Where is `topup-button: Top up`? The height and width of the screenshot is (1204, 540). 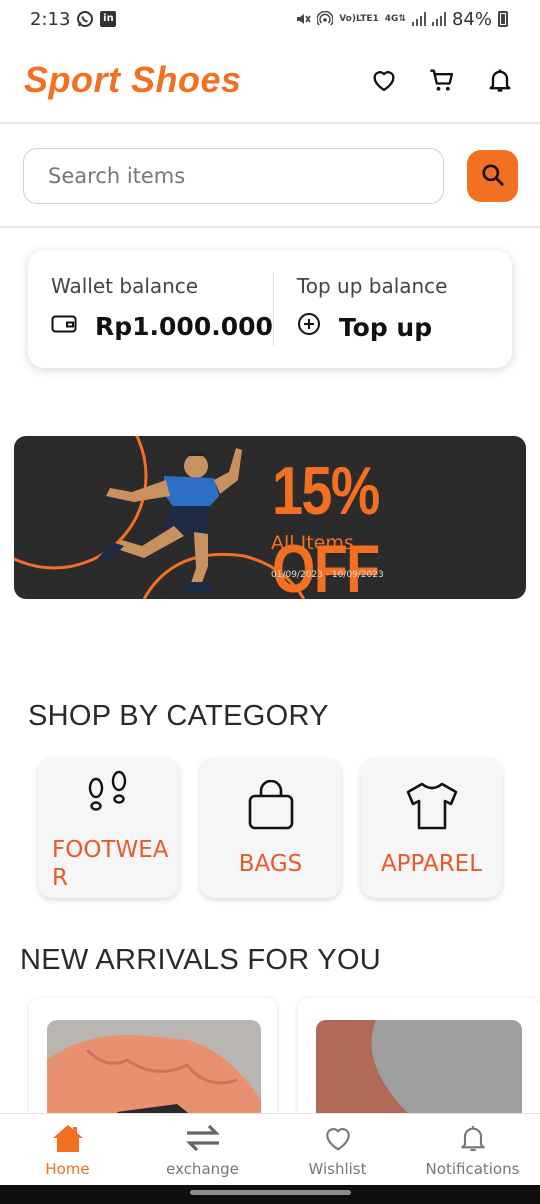
topup-button: Top up is located at coordinates (404, 327).